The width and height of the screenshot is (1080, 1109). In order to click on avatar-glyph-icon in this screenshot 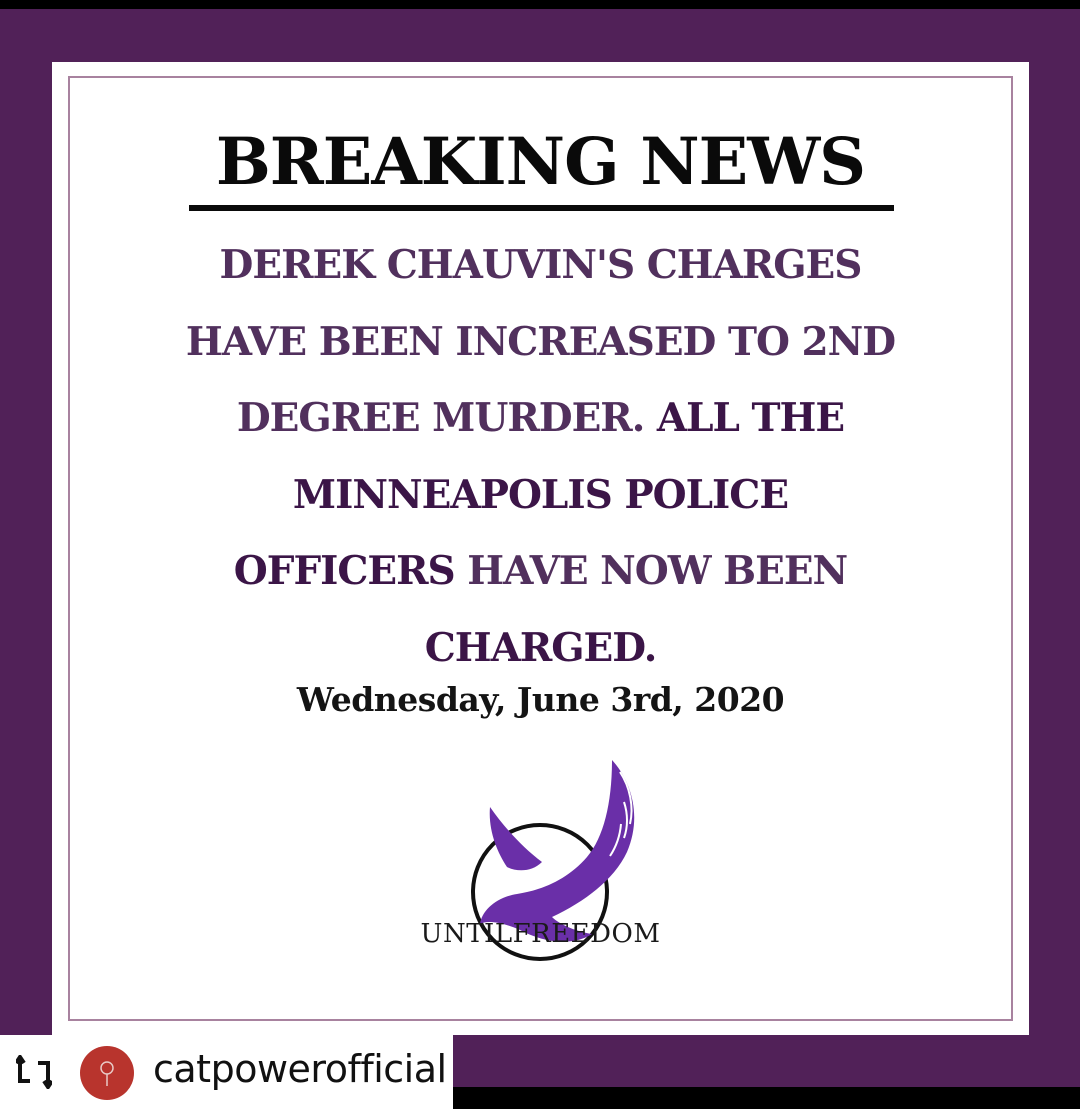, I will do `click(107, 1073)`.